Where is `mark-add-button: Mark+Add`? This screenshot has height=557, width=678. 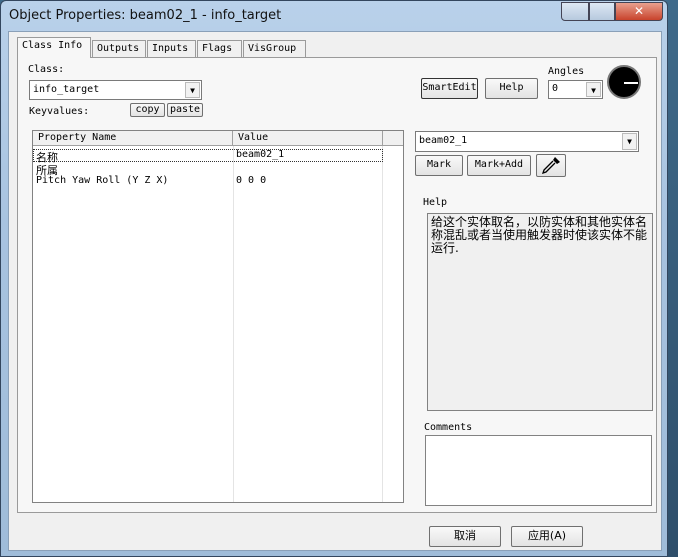
mark-add-button: Mark+Add is located at coordinates (499, 165).